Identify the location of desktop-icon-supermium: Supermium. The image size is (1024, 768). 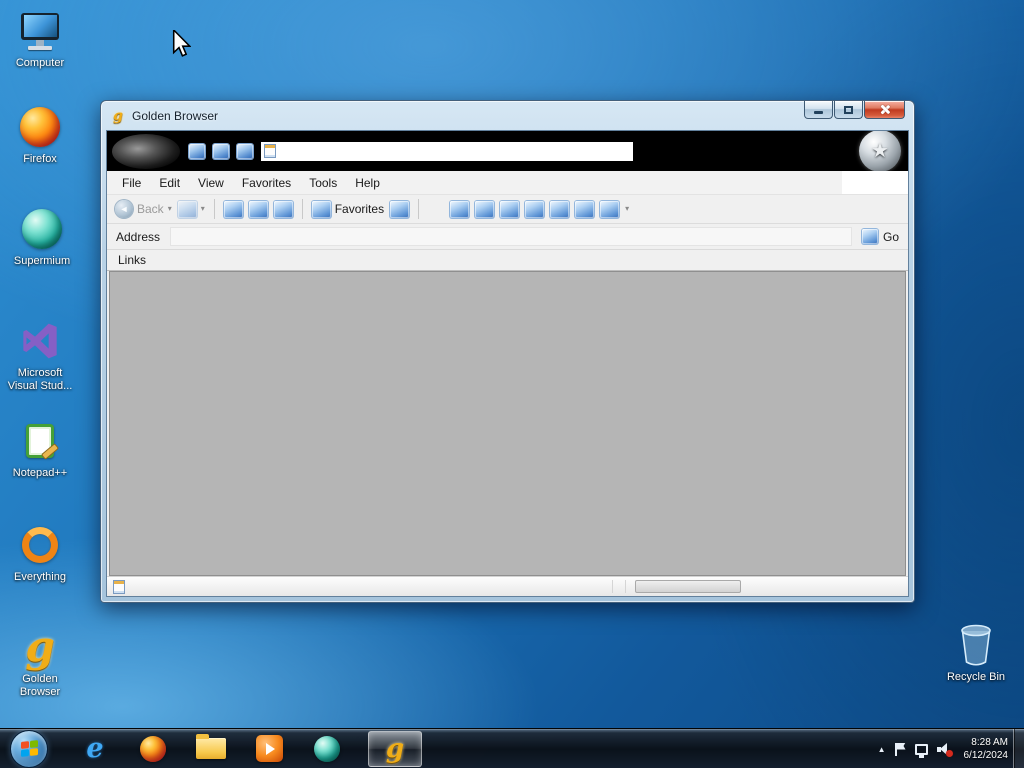
(42, 237).